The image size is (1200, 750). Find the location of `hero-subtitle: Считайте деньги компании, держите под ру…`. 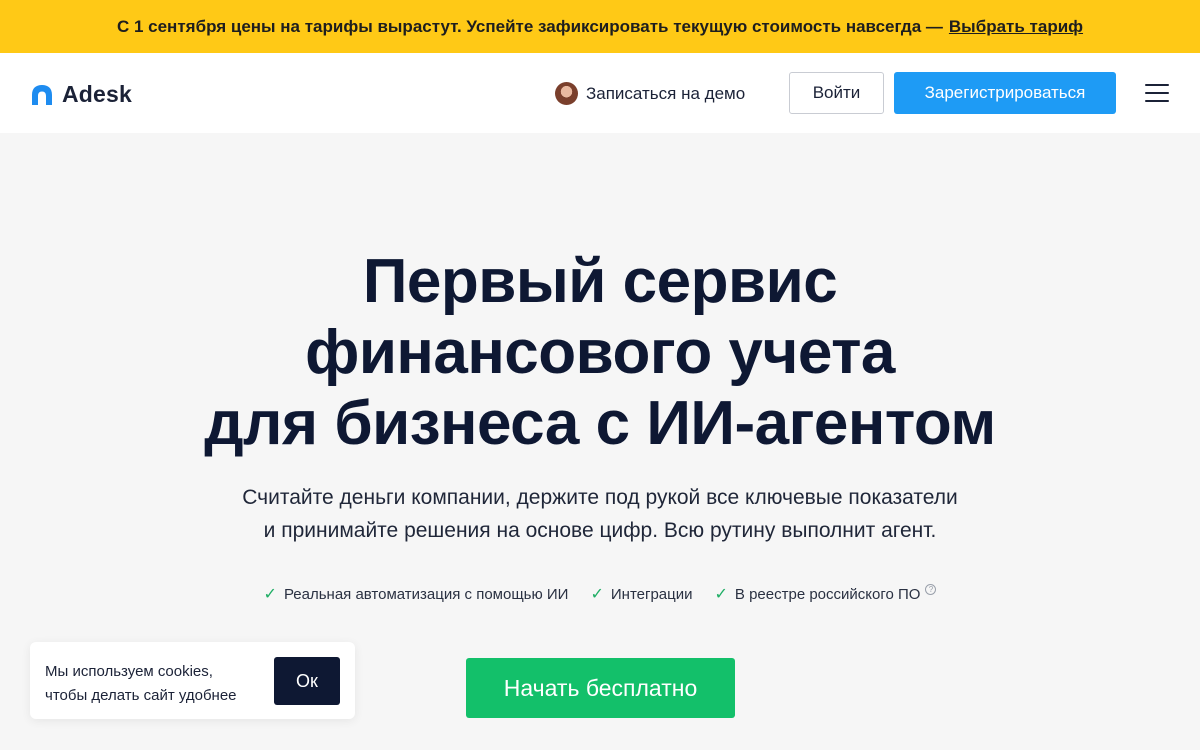

hero-subtitle: Считайте деньги компании, держите под ру… is located at coordinates (600, 514).